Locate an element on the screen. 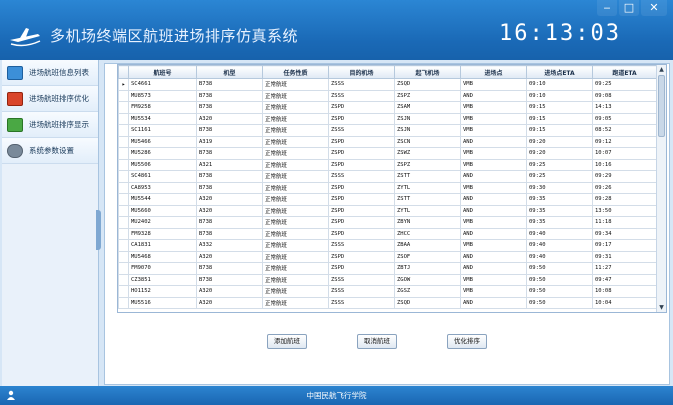 This screenshot has height=405, width=673. table-row: CA1831 A332 正常航班 ZSSS ZBAA VMB 09:40 09:17 is located at coordinates (387, 245).